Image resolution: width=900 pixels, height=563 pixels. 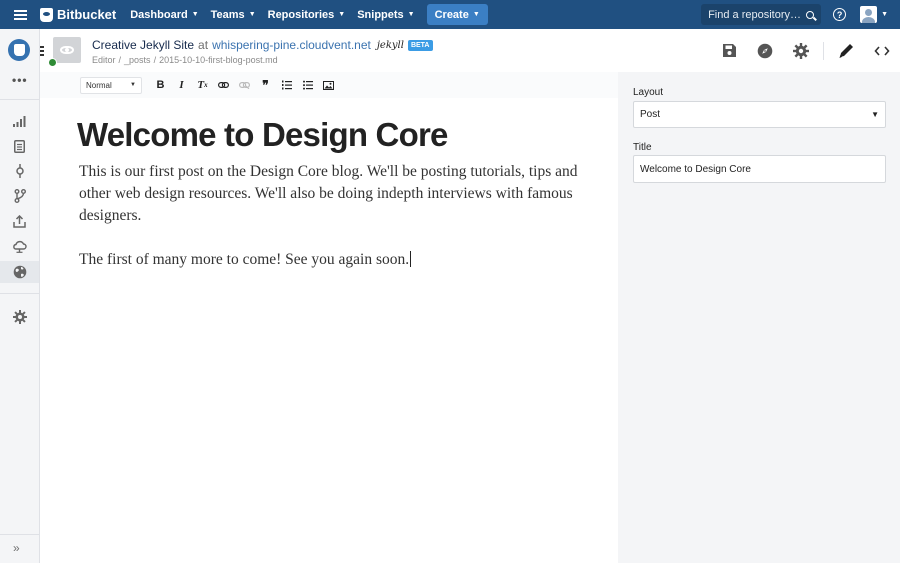 I want to click on blockquote-button: ❞, so click(x=265, y=85).